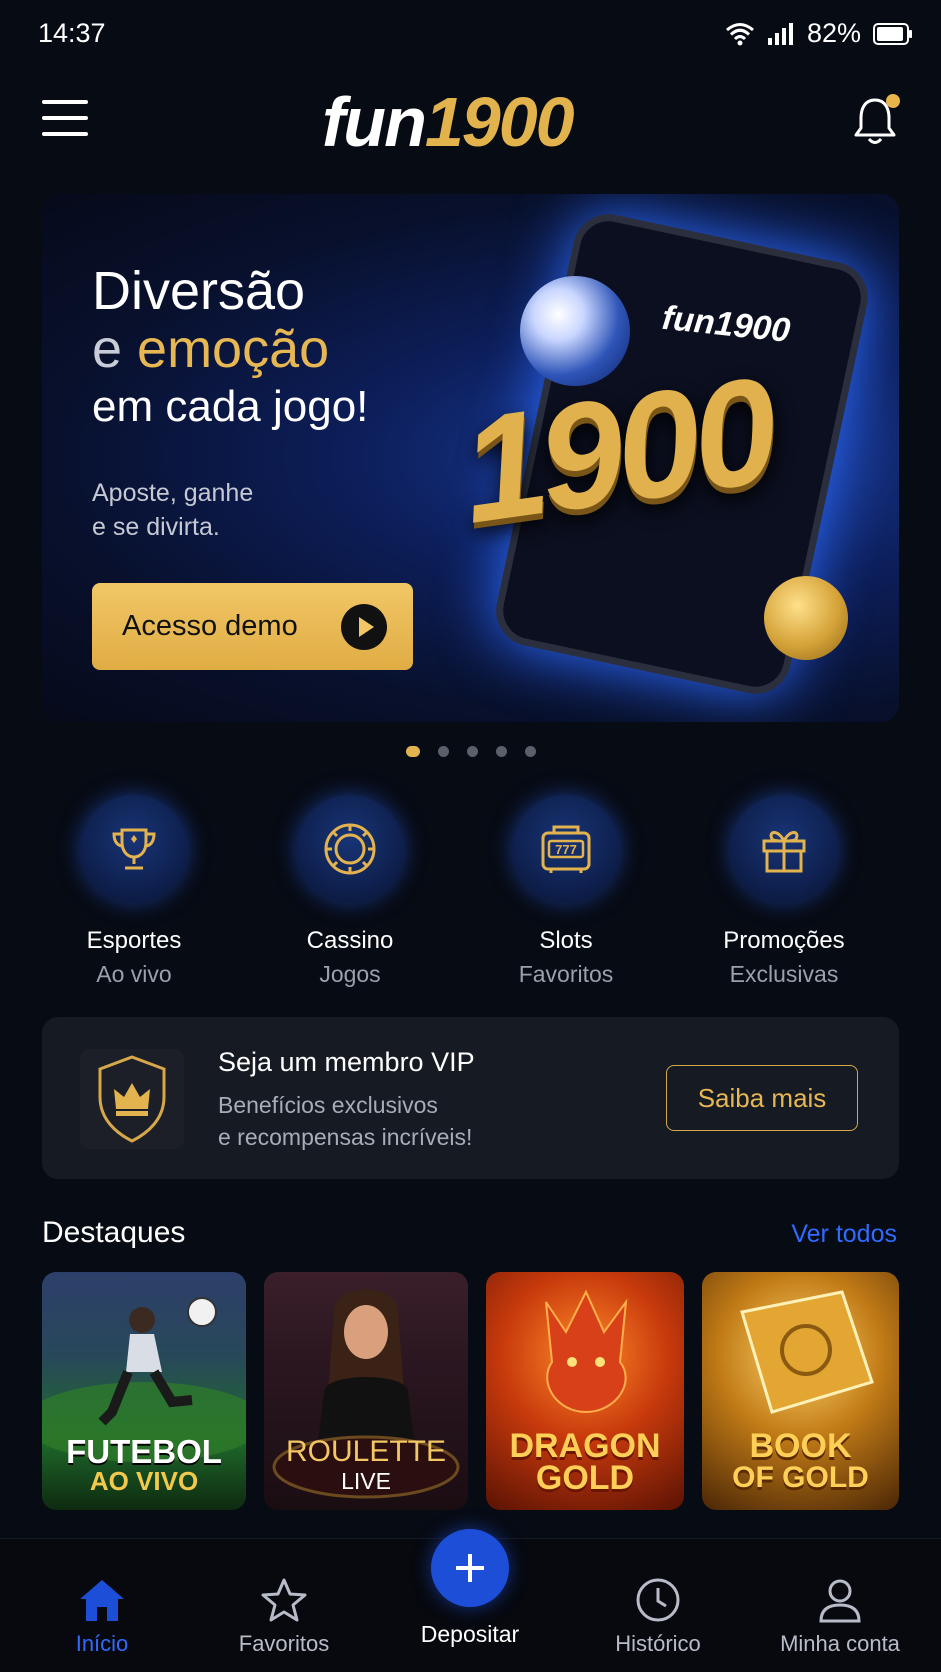 Image resolution: width=941 pixels, height=1672 pixels. I want to click on banner-subtitle-line1: Aposte, ganhe, so click(173, 493).